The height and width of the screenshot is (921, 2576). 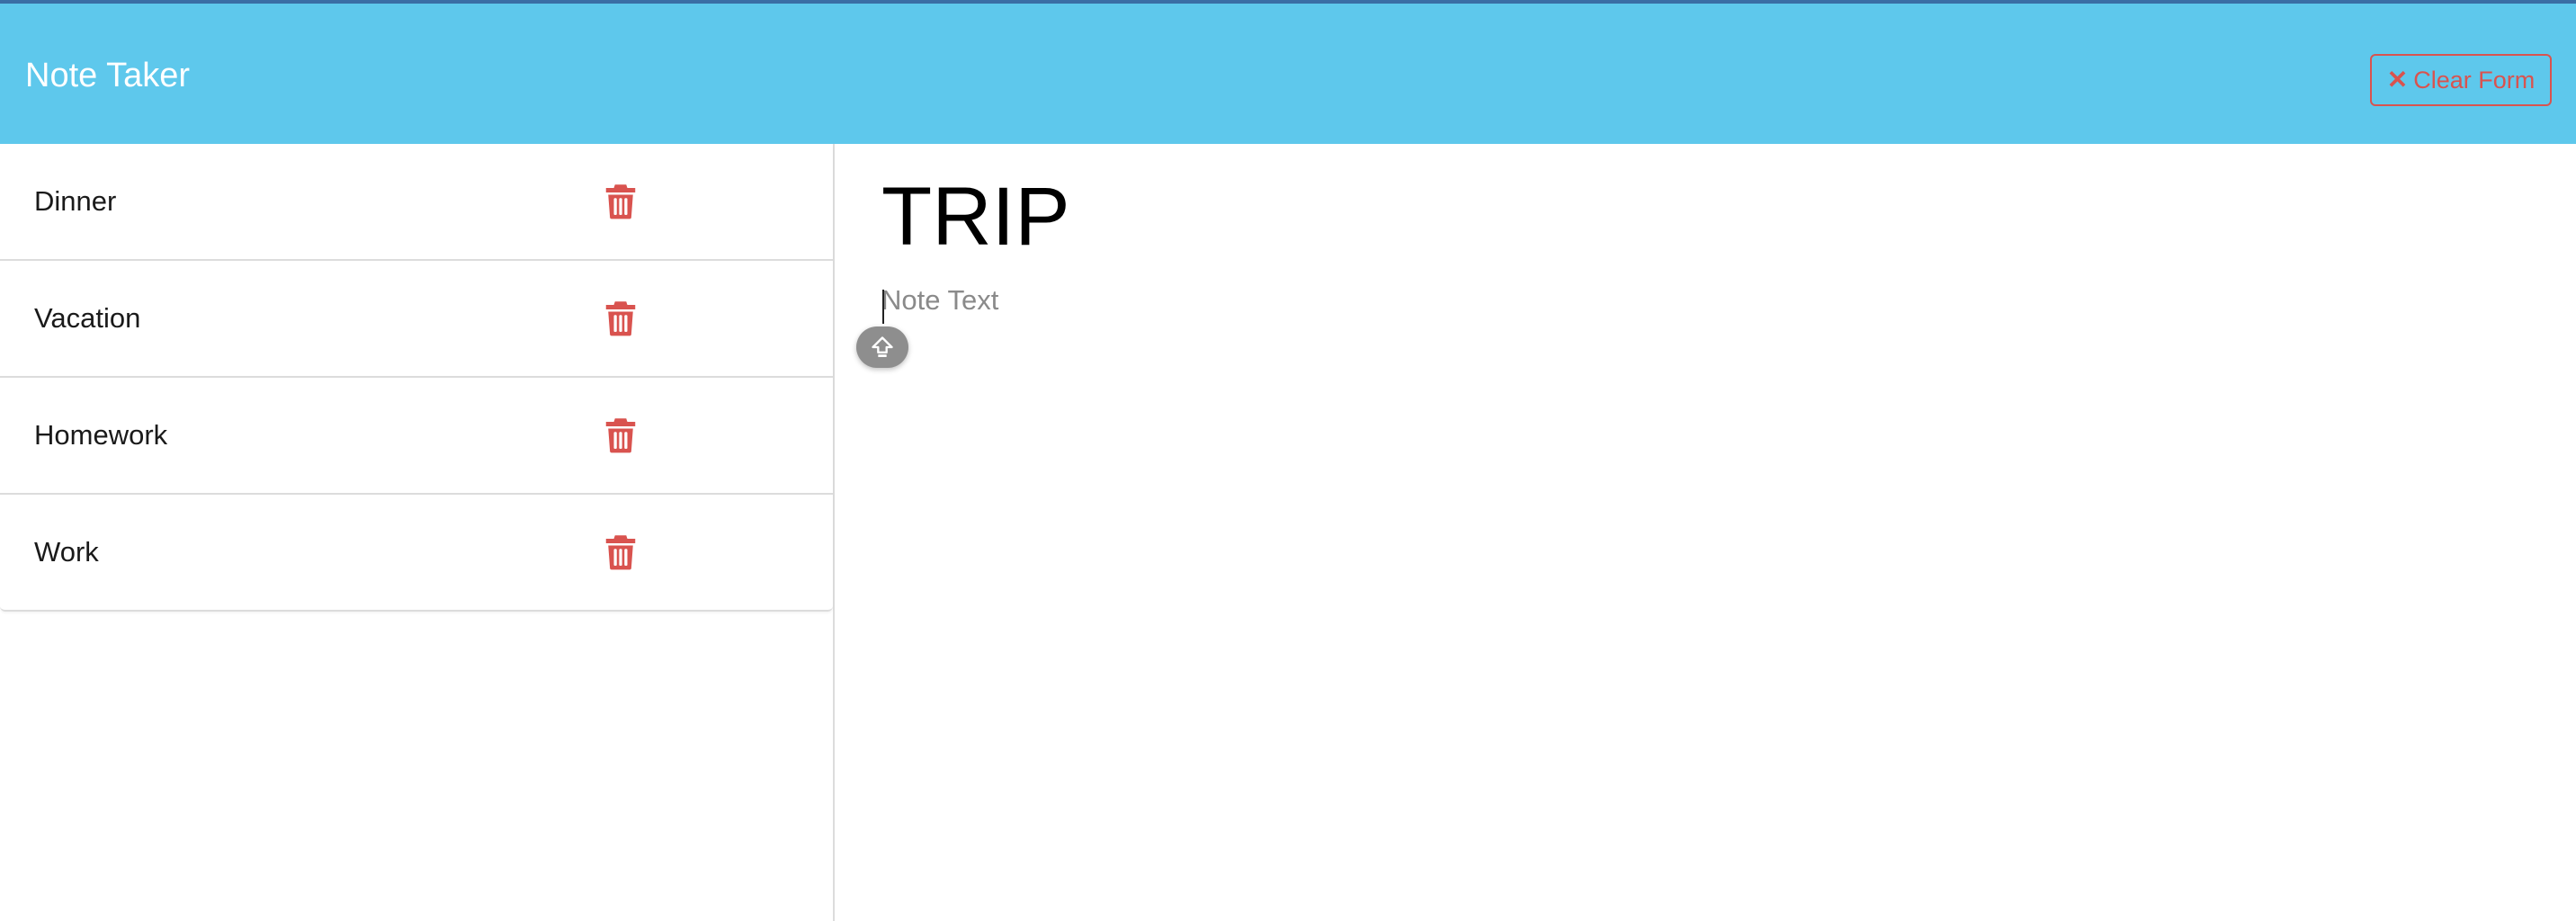 What do you see at coordinates (75, 201) in the screenshot?
I see `note-title: Dinner` at bounding box center [75, 201].